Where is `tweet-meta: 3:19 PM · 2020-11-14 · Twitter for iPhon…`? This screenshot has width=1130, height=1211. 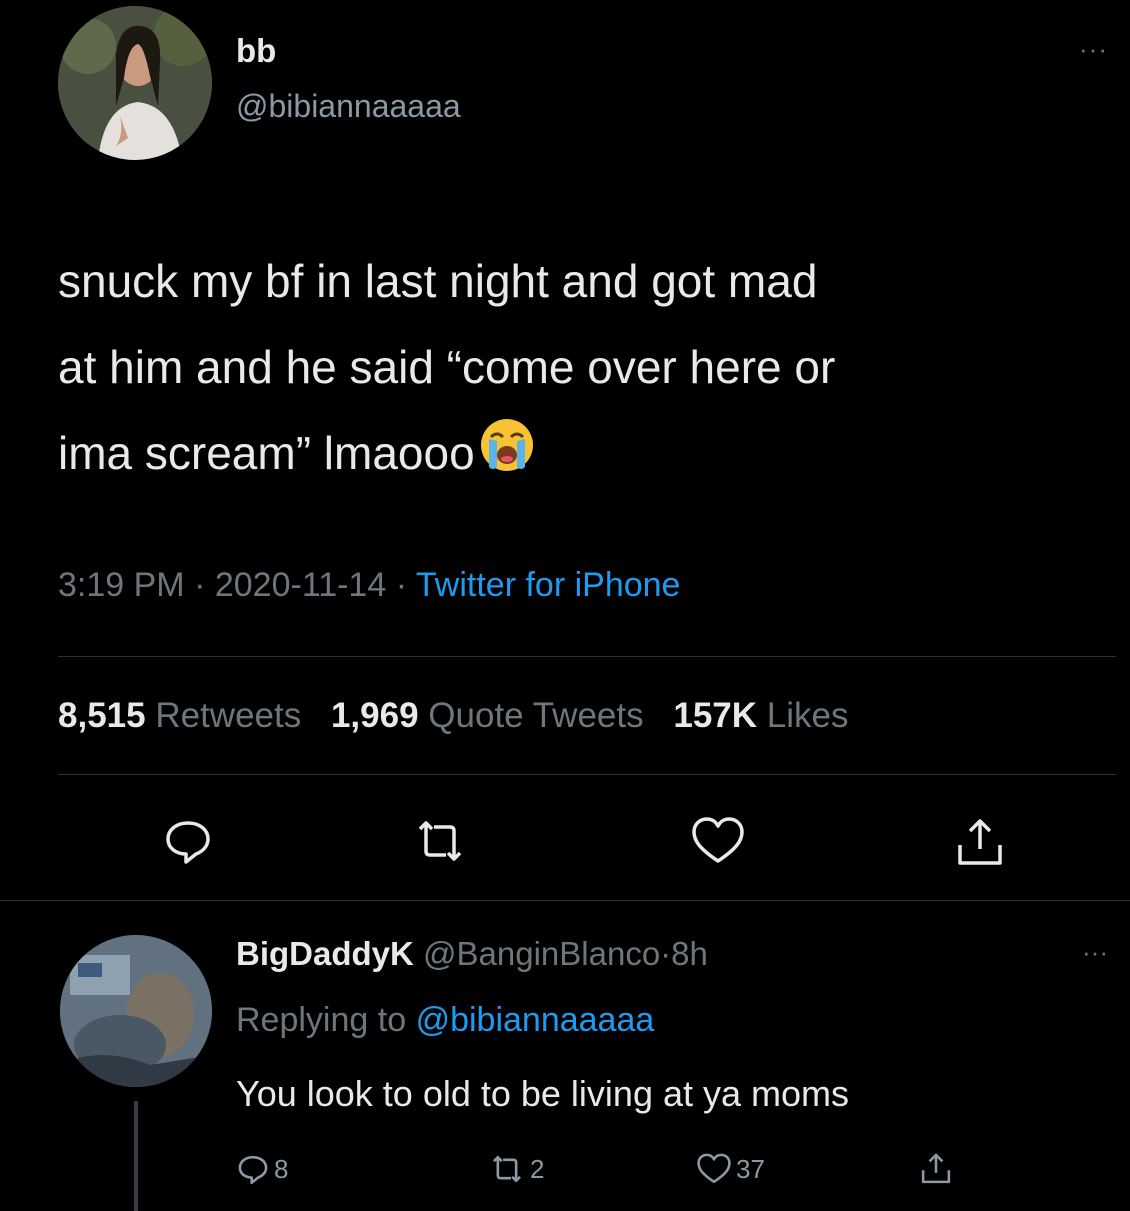 tweet-meta: 3:19 PM · 2020-11-14 · Twitter for iPhon… is located at coordinates (369, 585).